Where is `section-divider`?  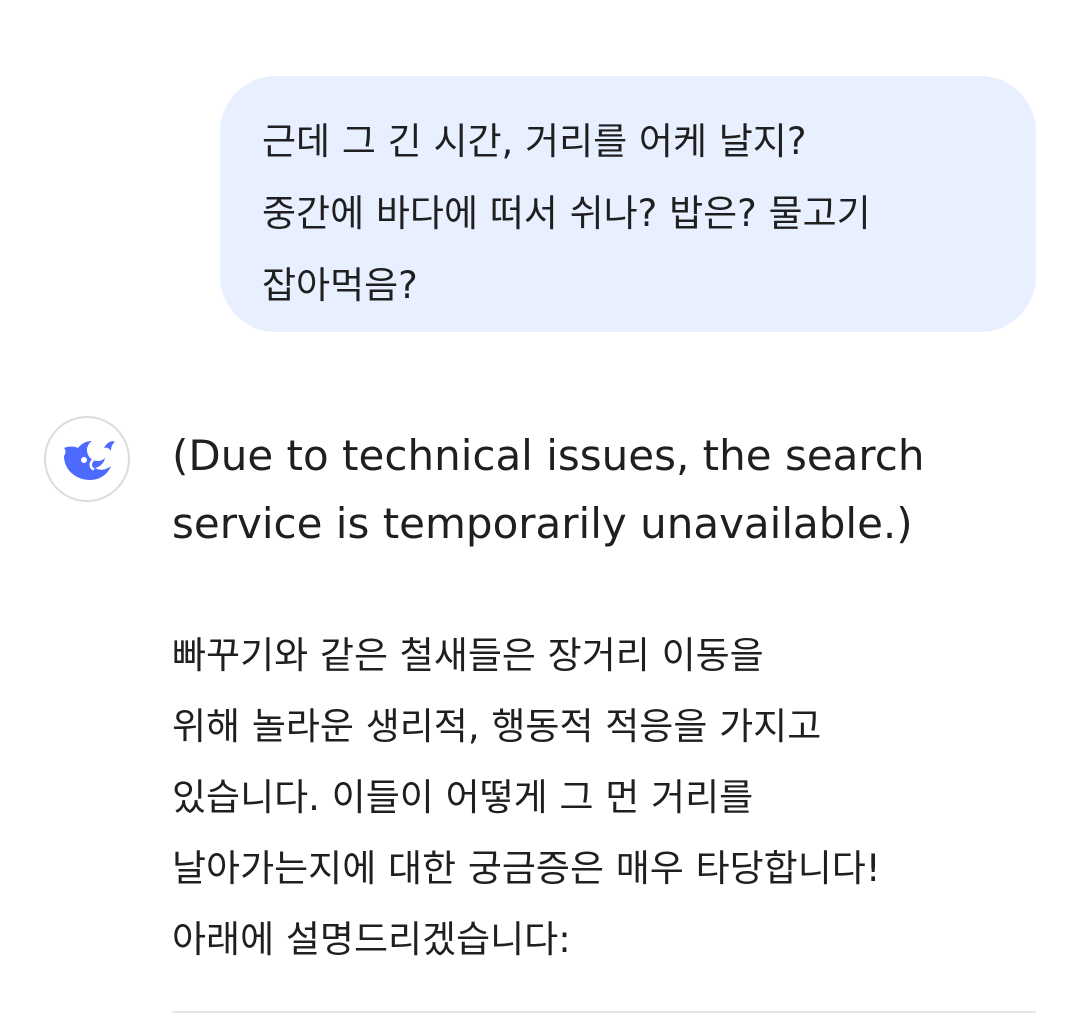
section-divider is located at coordinates (604, 1012).